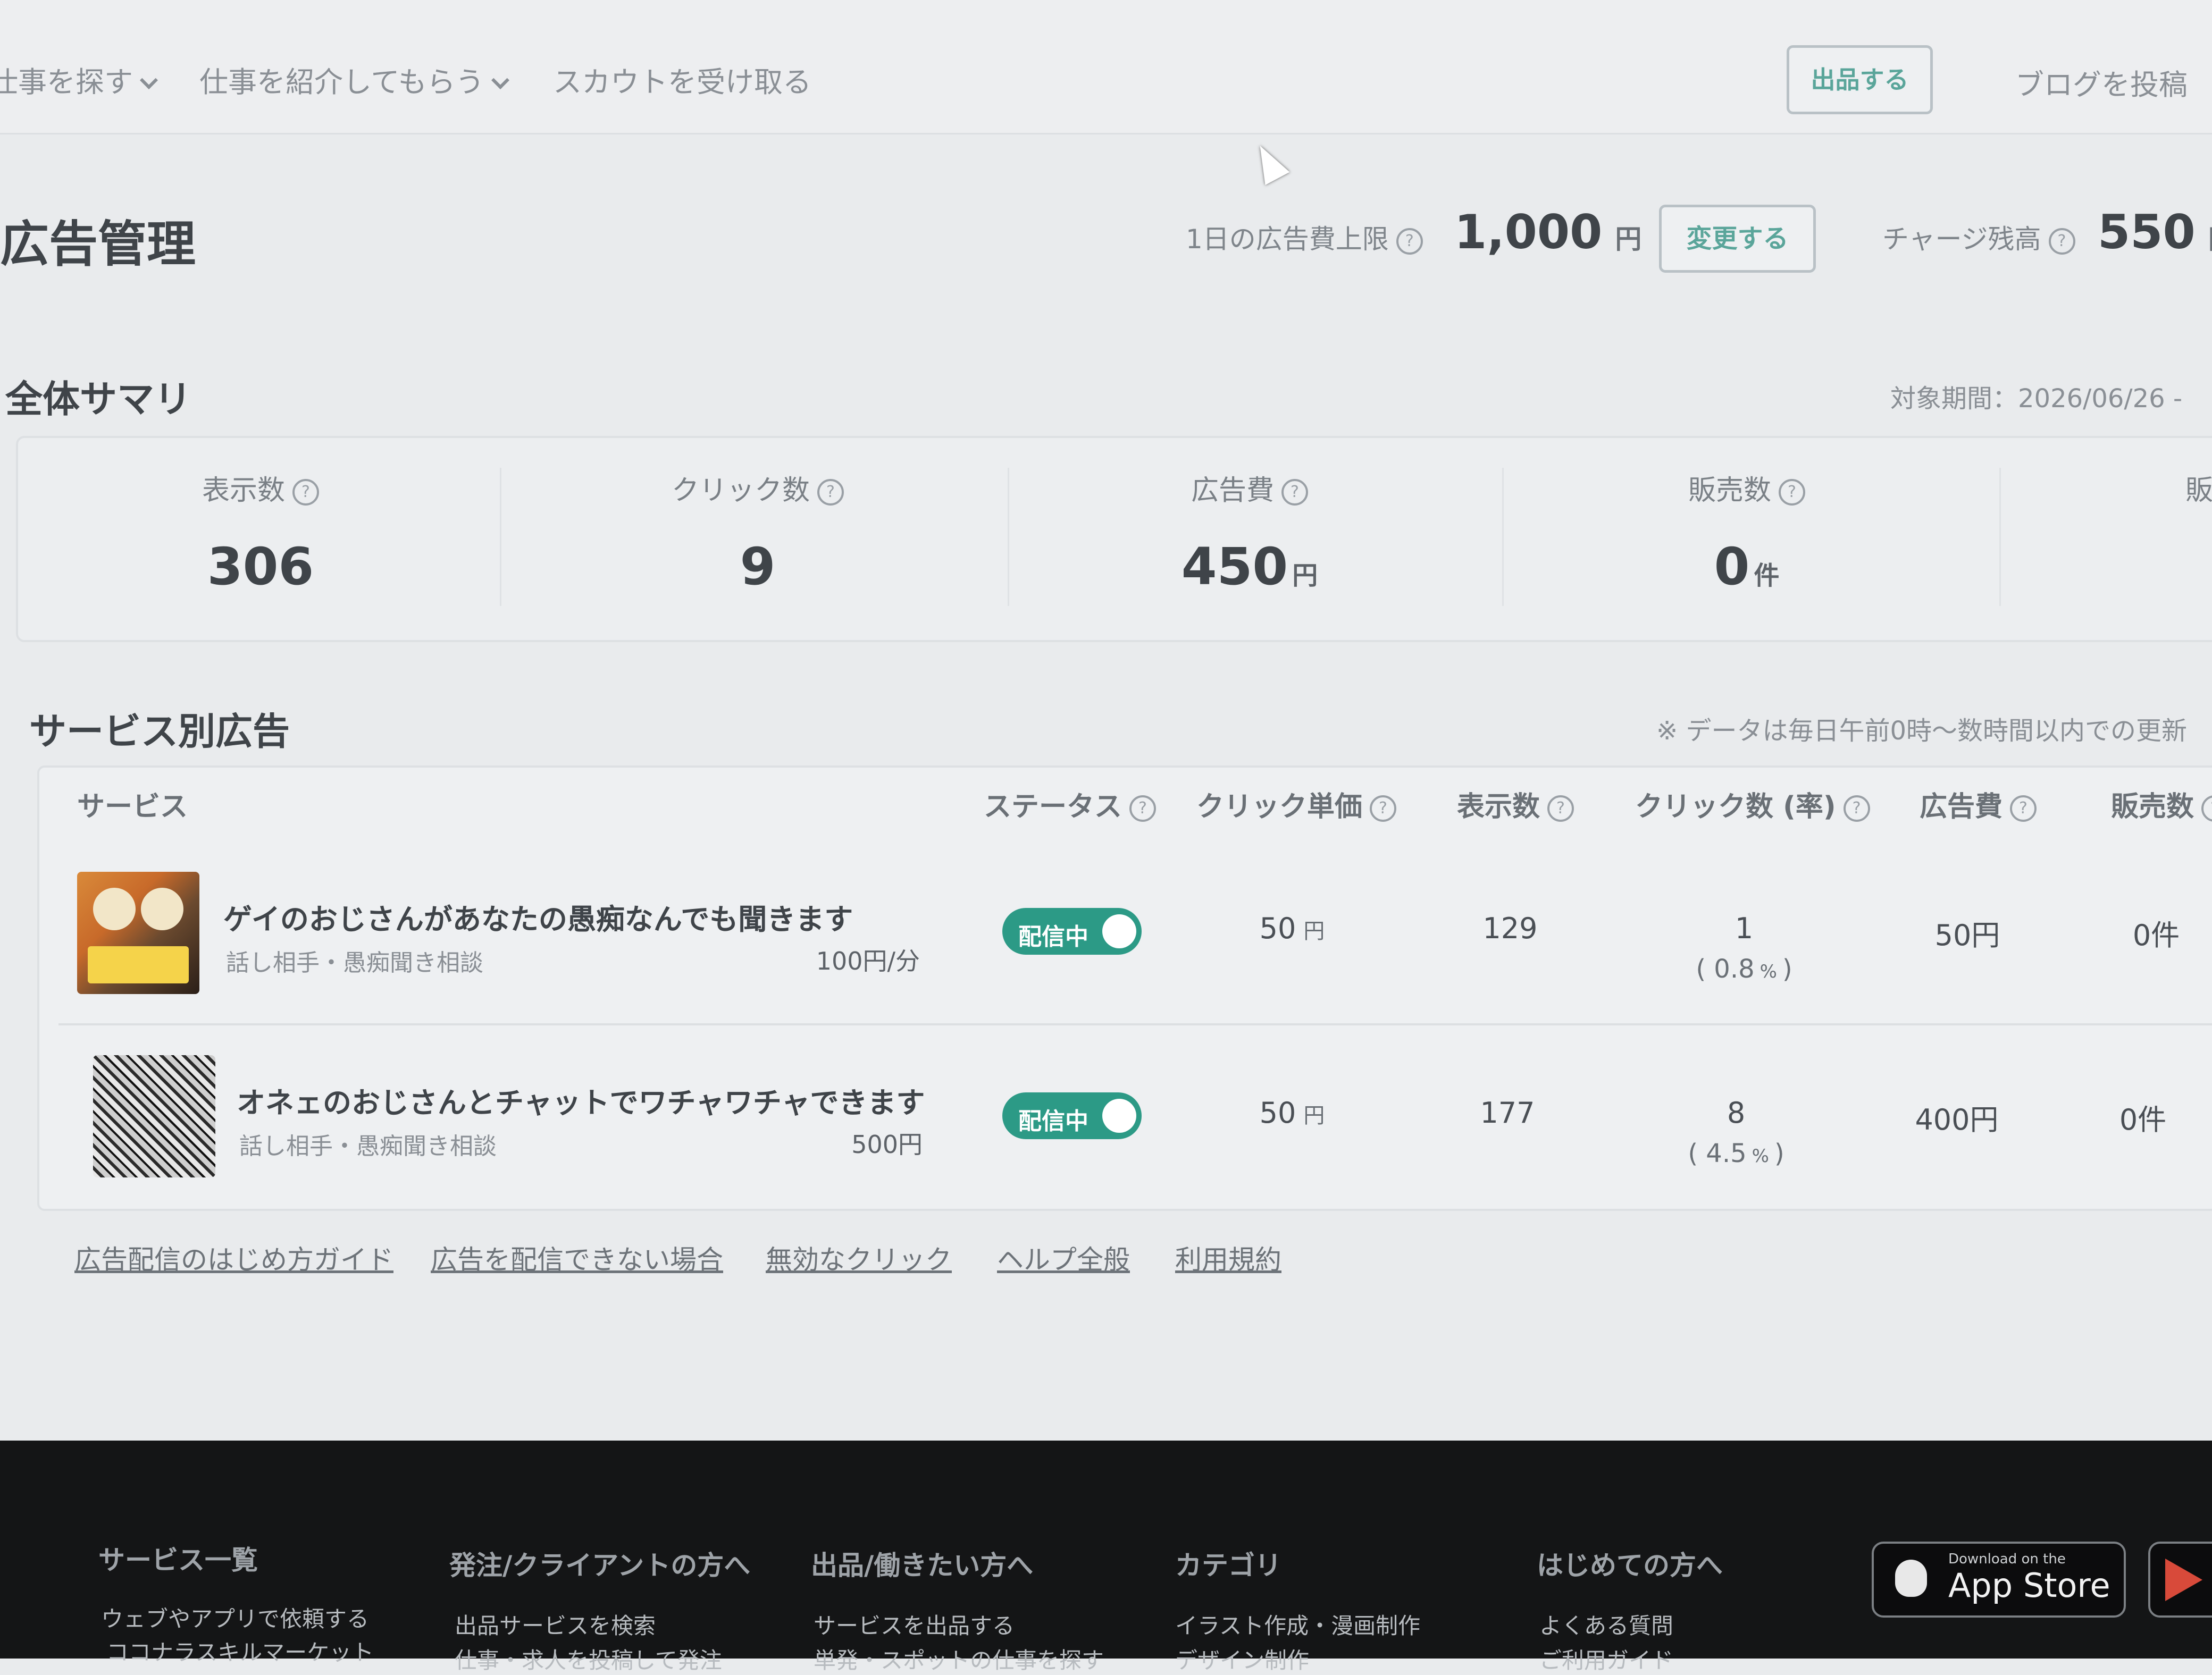 The height and width of the screenshot is (1675, 2212). Describe the element at coordinates (1767, 576) in the screenshot. I see `stat-sales-unit: 件` at that location.